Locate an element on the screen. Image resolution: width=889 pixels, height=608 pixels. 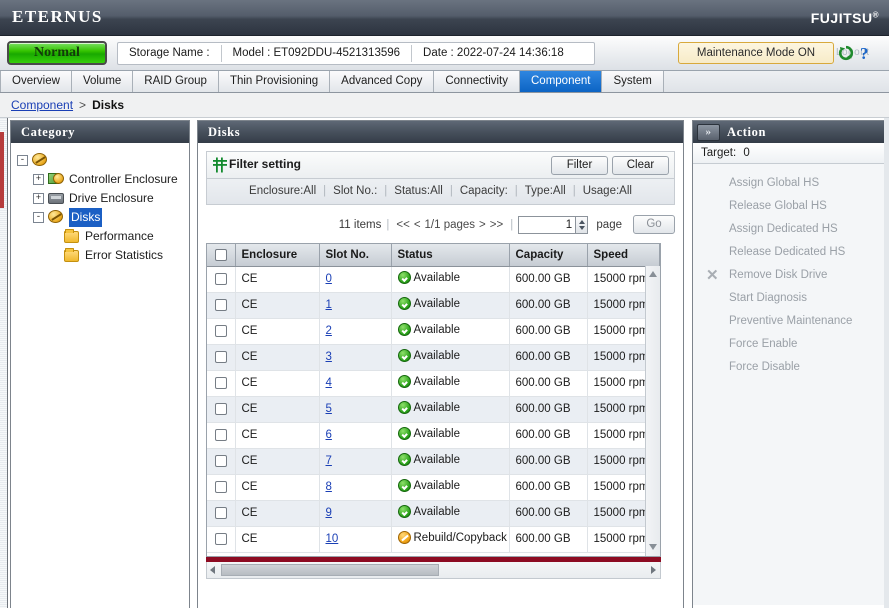
slot-link: 3 is located at coordinates (329, 357).